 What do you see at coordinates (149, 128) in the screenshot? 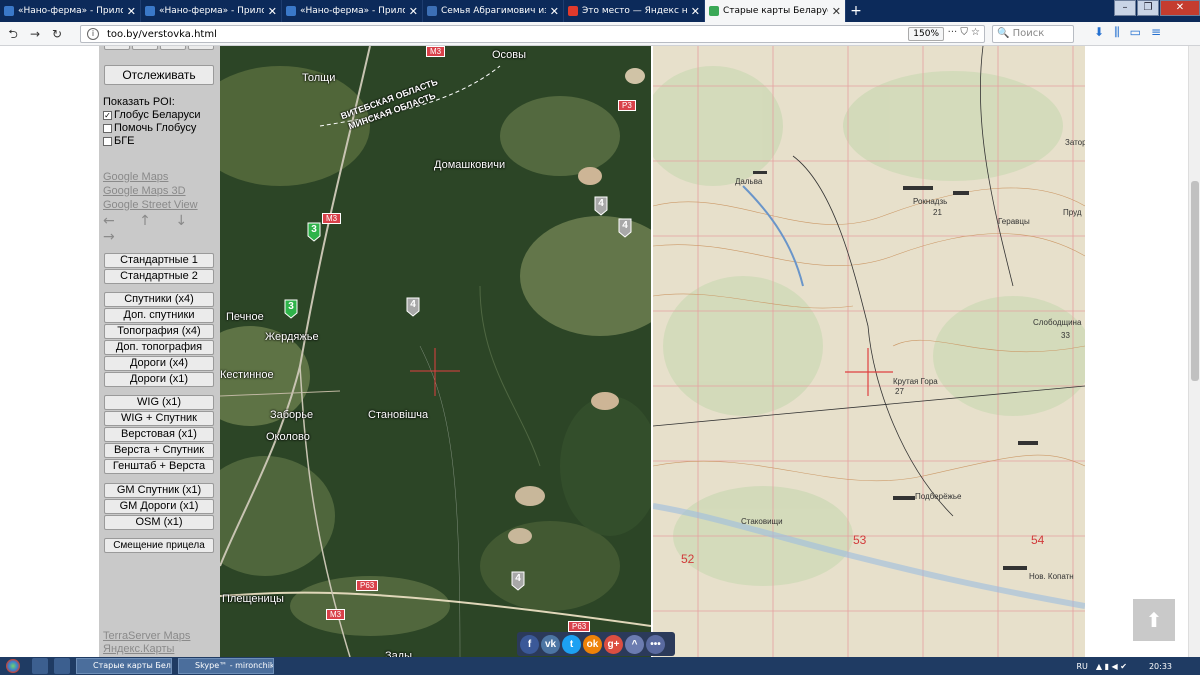
I see `poi-checkbox: Помочь Глобусу` at bounding box center [149, 128].